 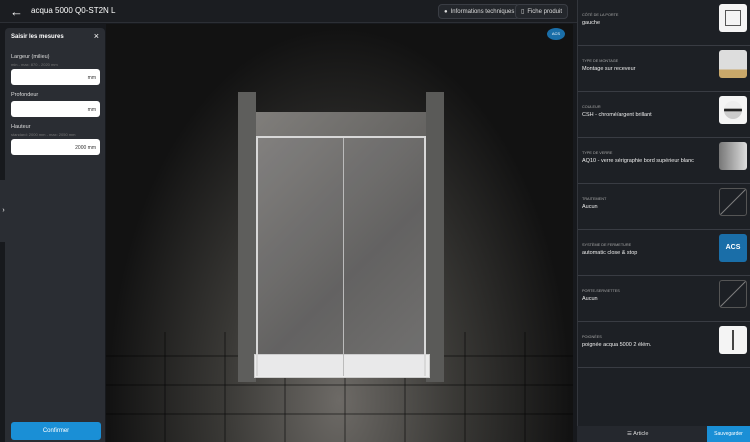 I want to click on height-hint: standard: 2000 mm - max: 2050 mm, so click(x=43, y=134).